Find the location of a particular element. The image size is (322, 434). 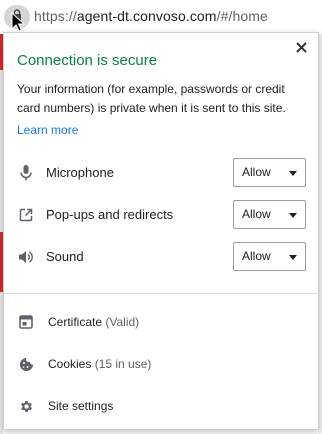

permission-row-sound: Sound Allow is located at coordinates (162, 257).